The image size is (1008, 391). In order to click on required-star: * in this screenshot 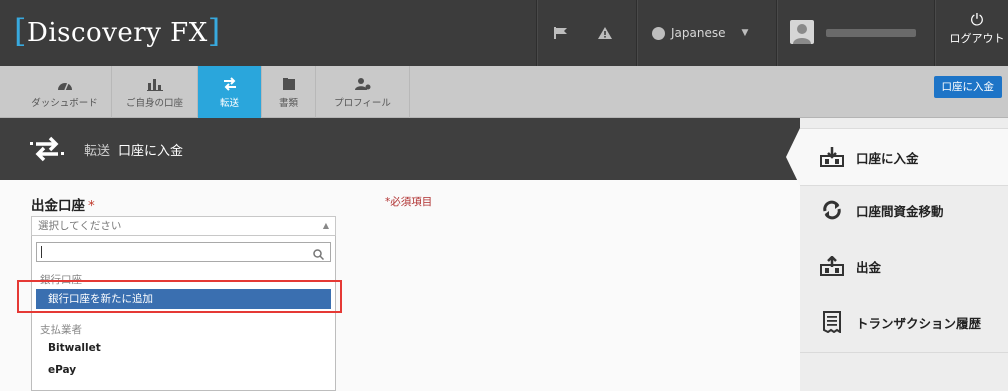, I will do `click(91, 206)`.